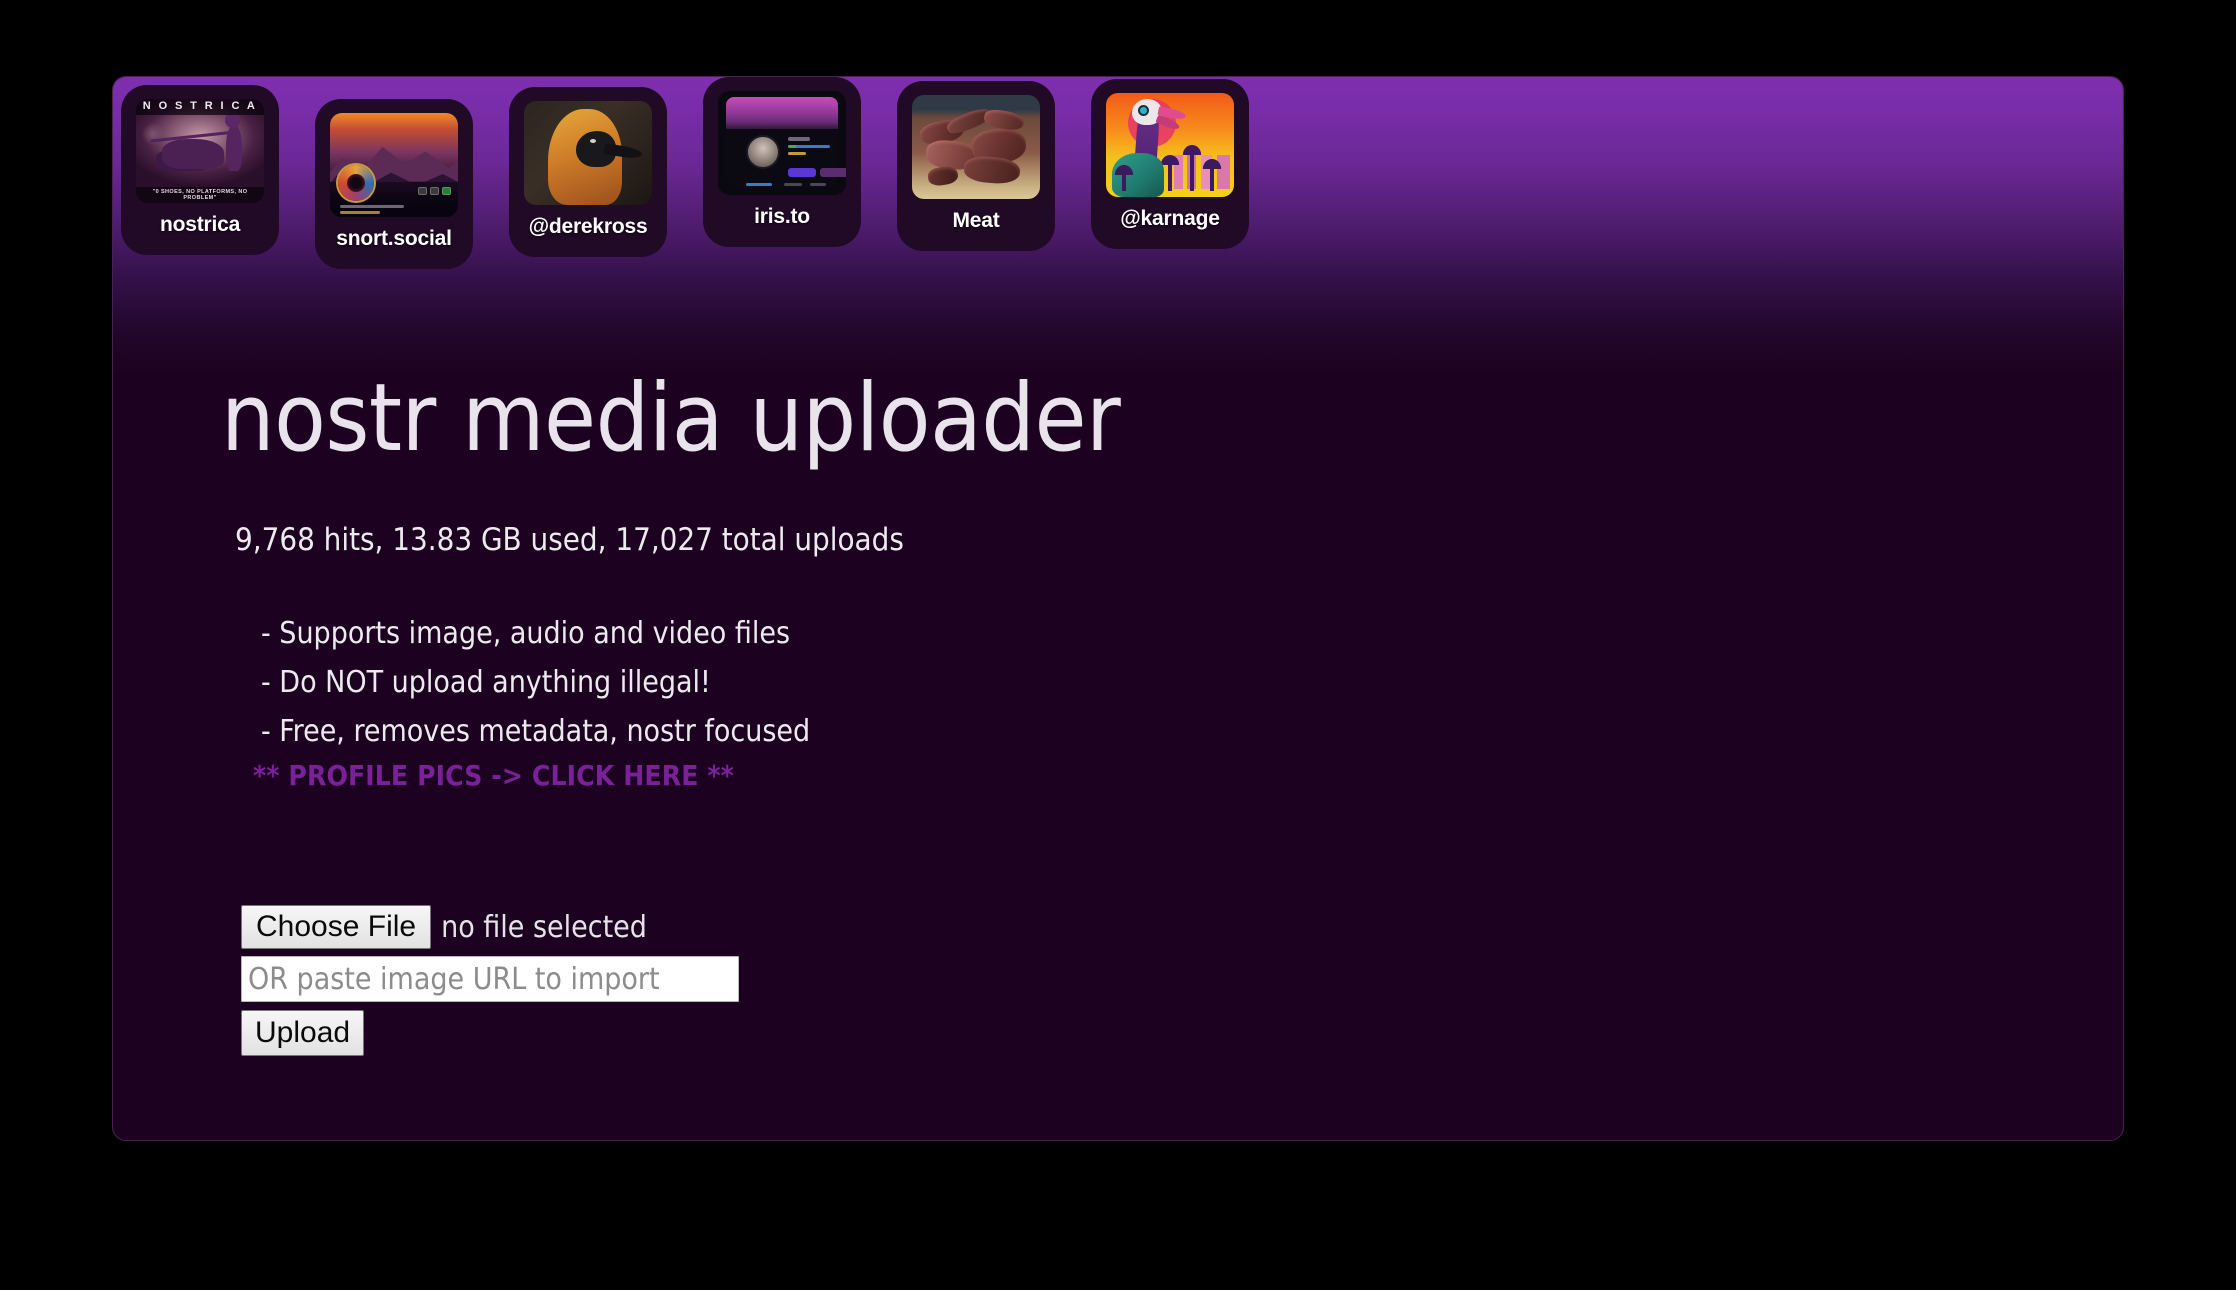  I want to click on file-picker-row: Choose File no file selected, so click(490, 927).